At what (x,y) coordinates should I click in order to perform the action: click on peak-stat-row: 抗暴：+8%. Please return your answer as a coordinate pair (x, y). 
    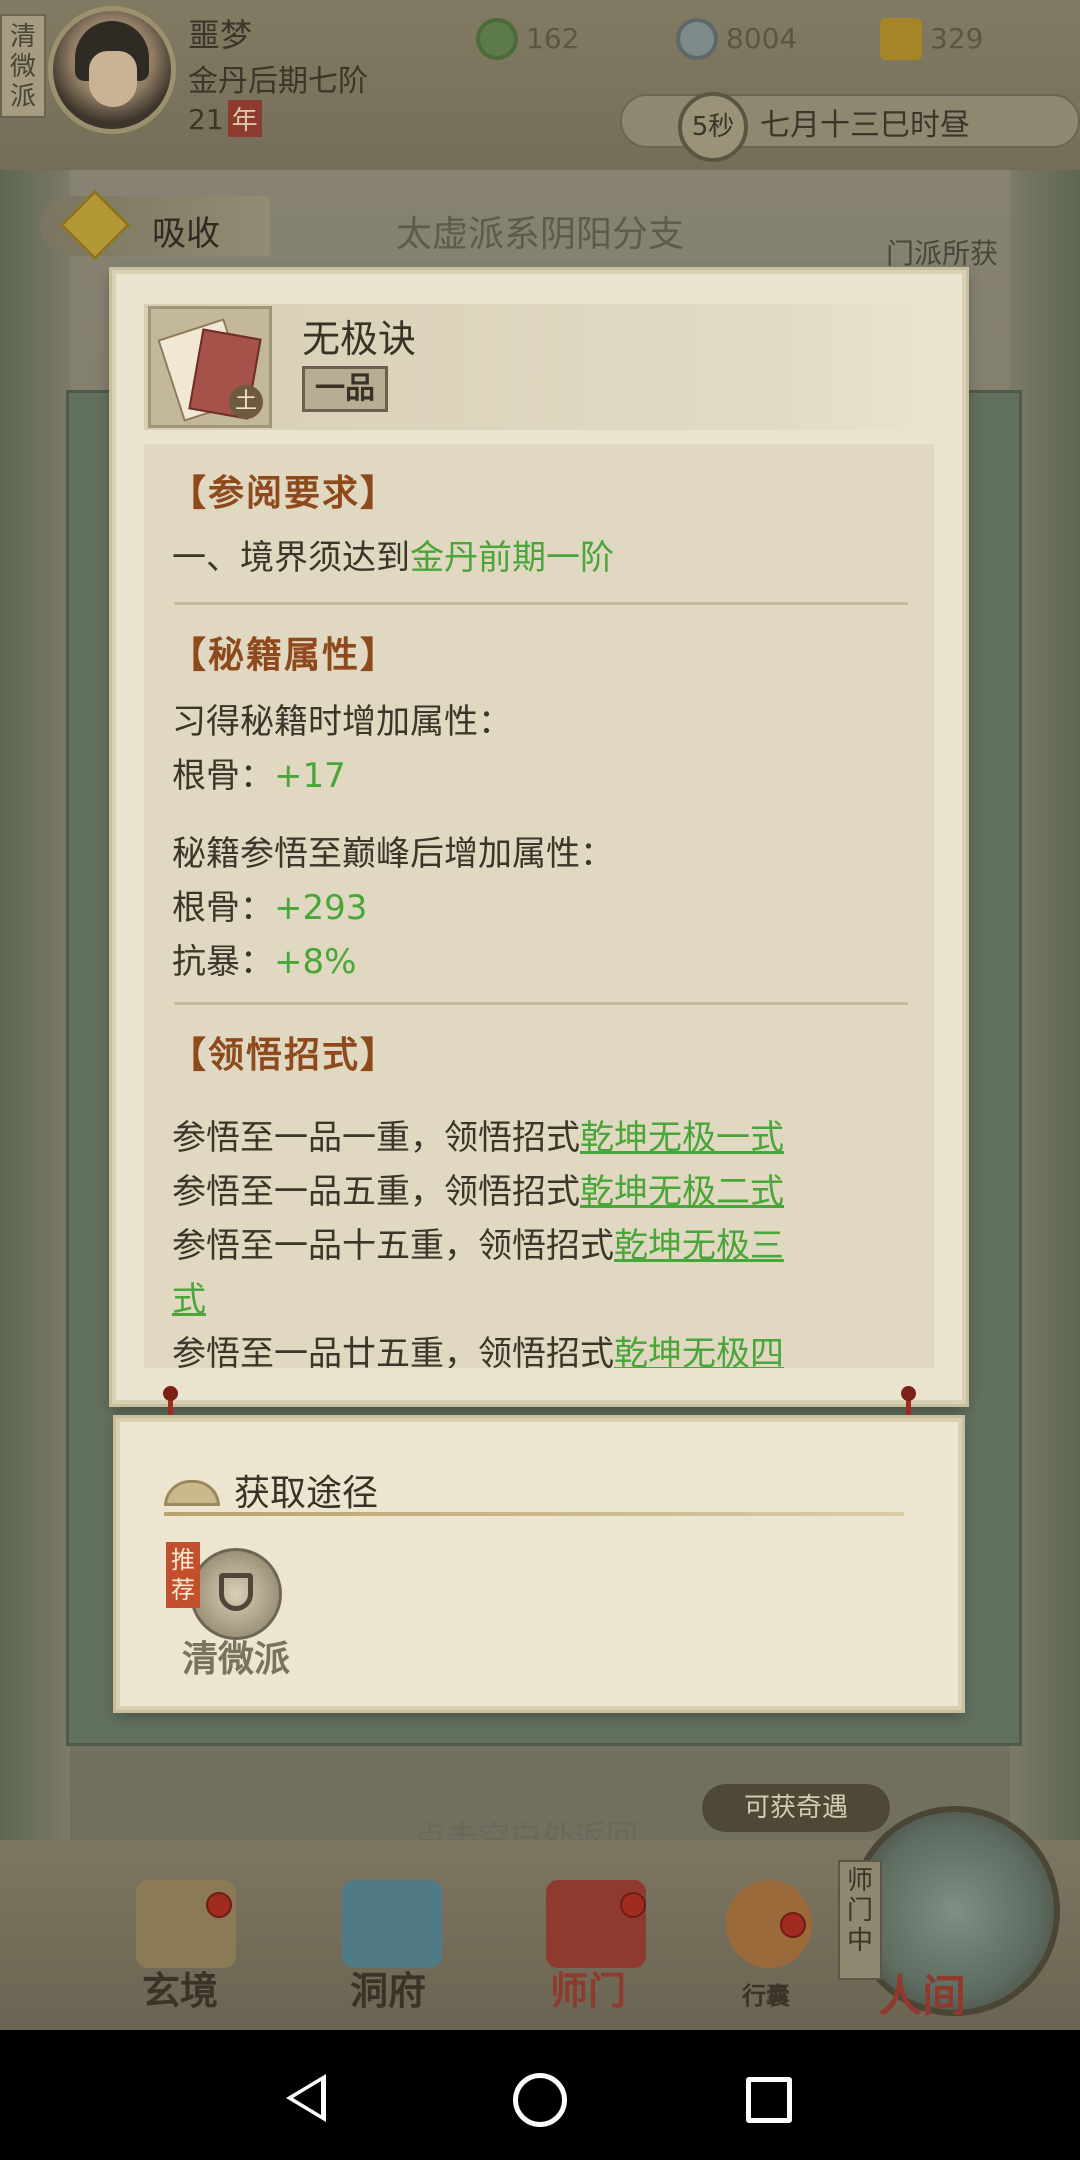
    Looking at the image, I should click on (264, 958).